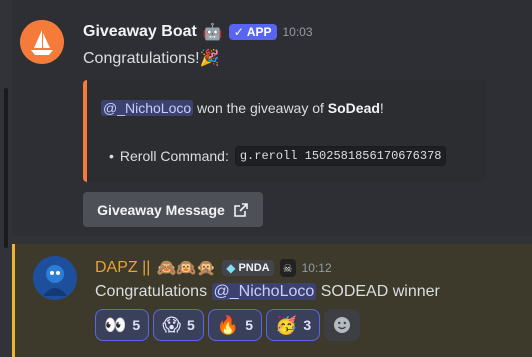 The width and height of the screenshot is (532, 357). What do you see at coordinates (122, 268) in the screenshot?
I see `username: DAPZ ||` at bounding box center [122, 268].